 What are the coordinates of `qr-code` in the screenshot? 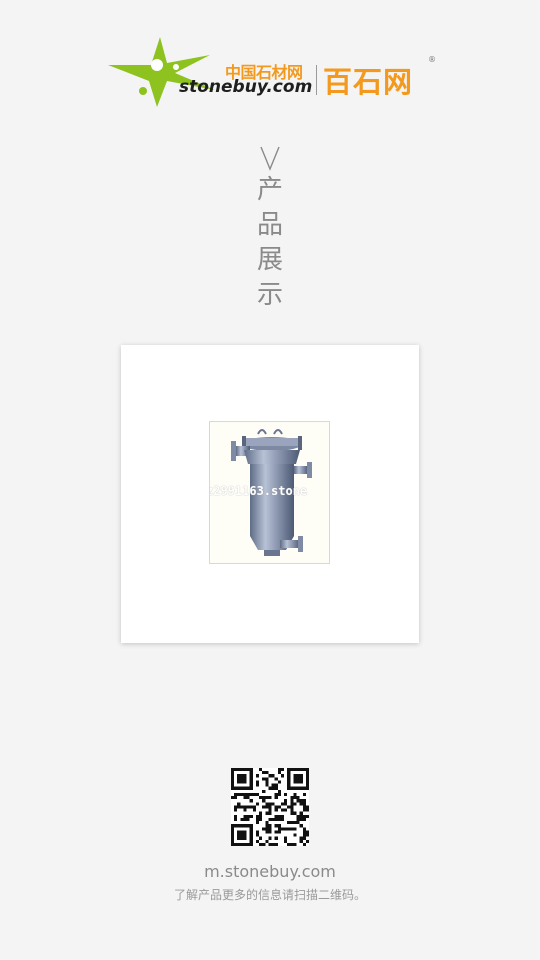 It's located at (270, 807).